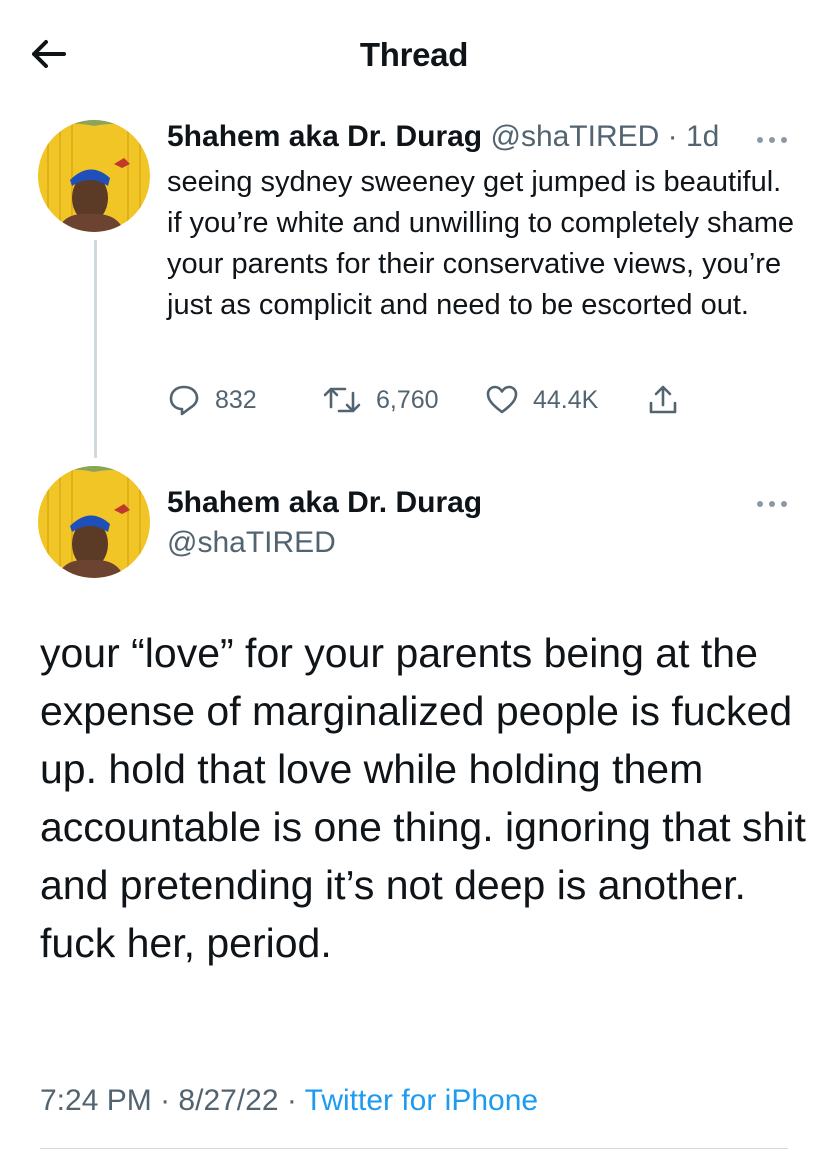 This screenshot has width=828, height=1151. I want to click on divider, so click(414, 1148).